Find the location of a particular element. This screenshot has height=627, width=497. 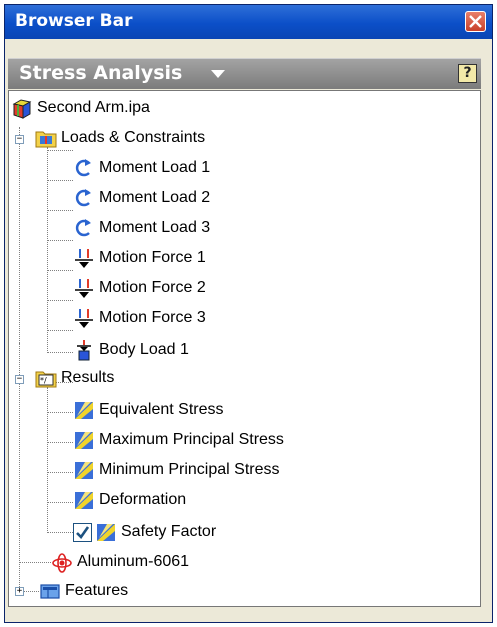

load-item-label: Motion Force 3 is located at coordinates (152, 317).